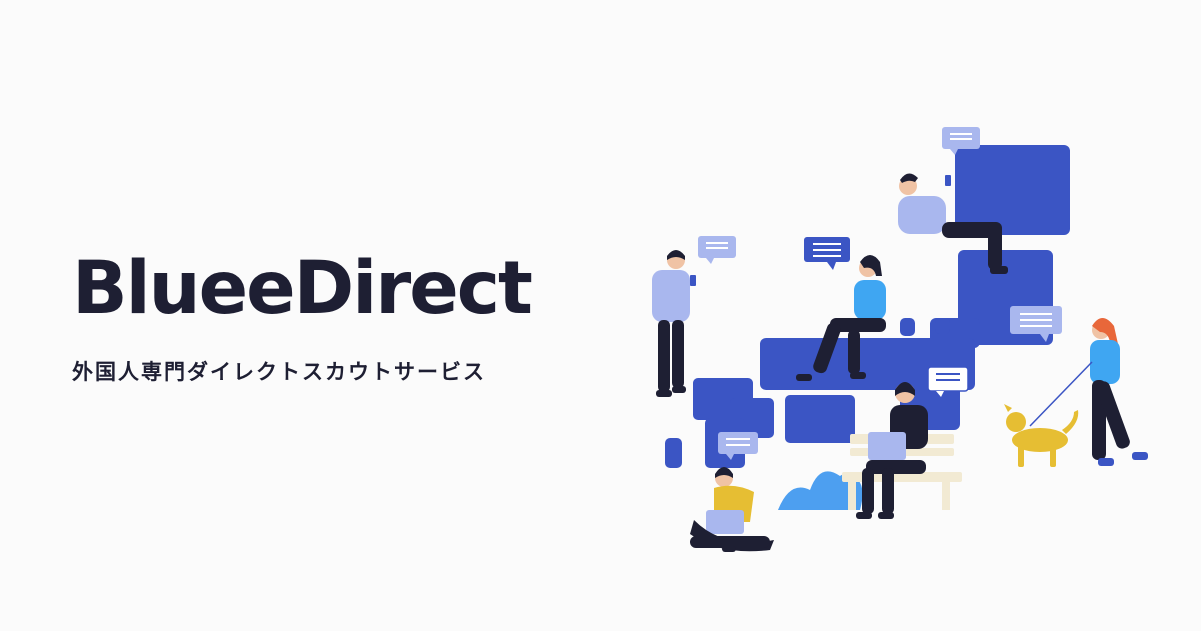 This screenshot has width=1201, height=631. I want to click on brand-block: BlueeDirect 外国人専門ダイレクトスカウトサービス, so click(322, 319).